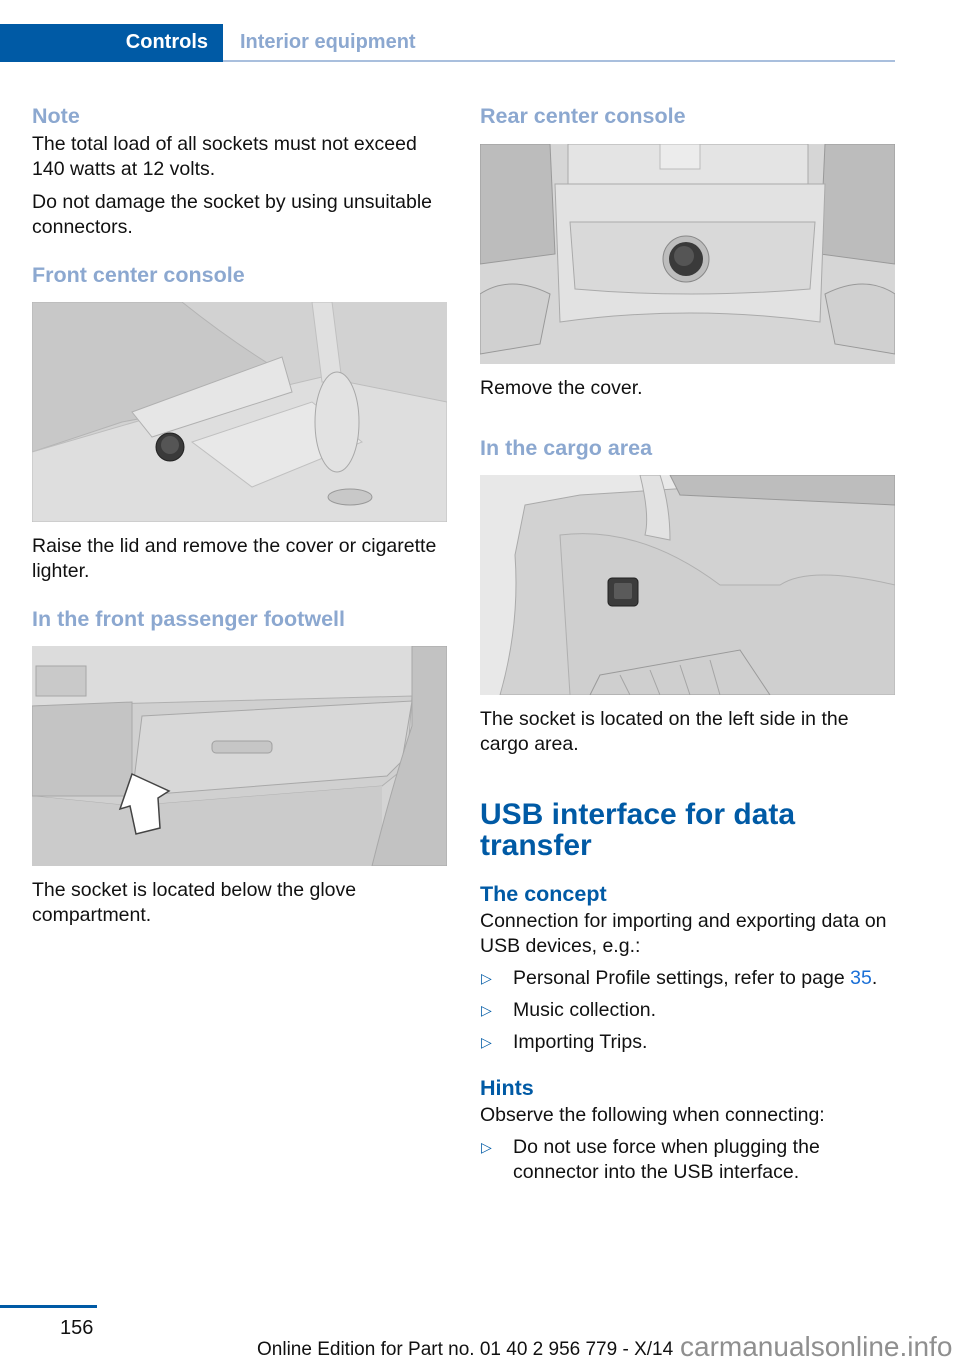 The image size is (960, 1363). Describe the element at coordinates (111, 43) in the screenshot. I see `chapter-tab: Controls` at that location.